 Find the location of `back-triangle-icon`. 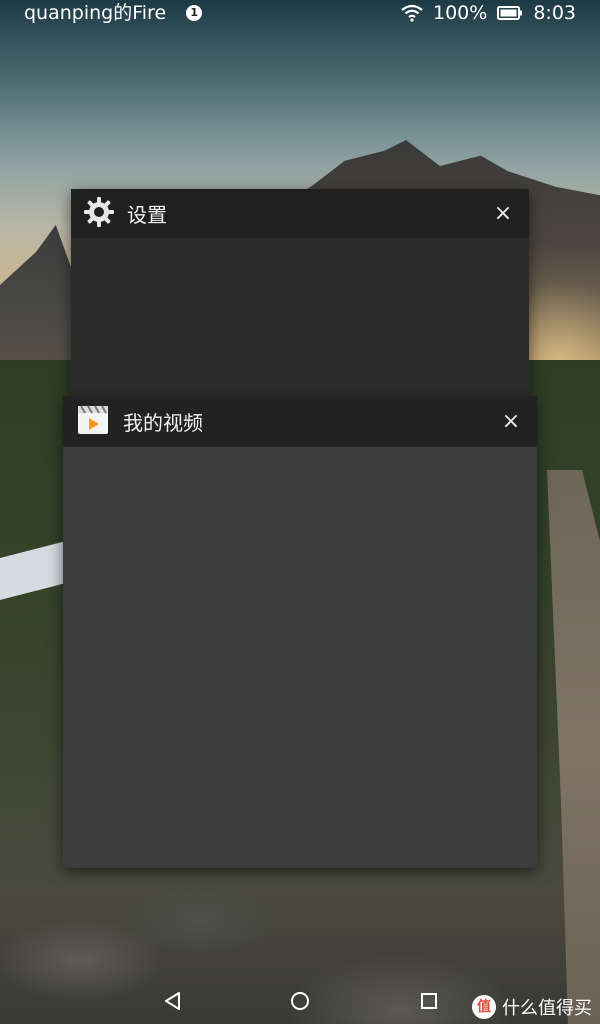

back-triangle-icon is located at coordinates (173, 1001).